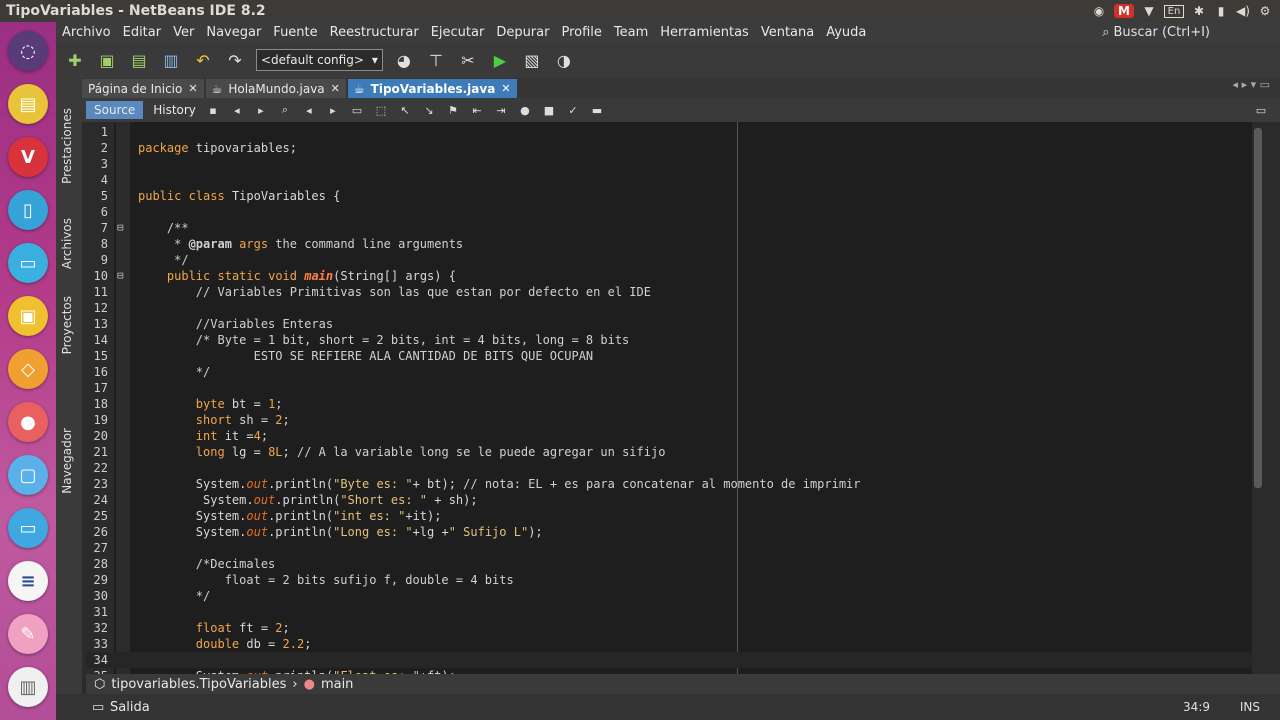 This screenshot has height=720, width=1280. What do you see at coordinates (1251, 84) in the screenshot?
I see `tab-scroll-controls: ◂ ▸ ▾ ▭` at bounding box center [1251, 84].